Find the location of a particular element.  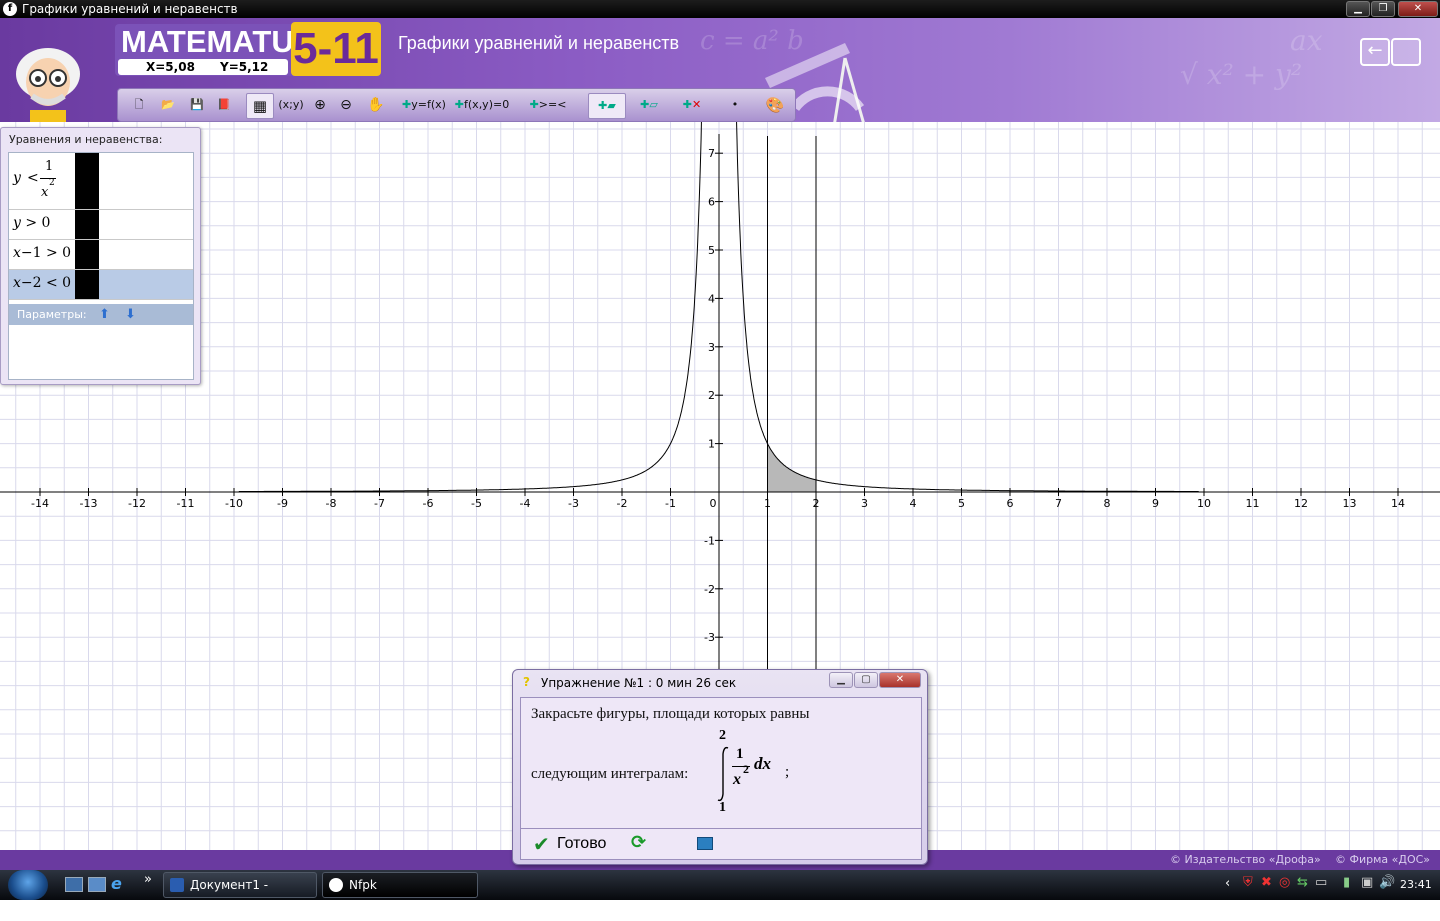

show-desktop-icon is located at coordinates (74, 884).